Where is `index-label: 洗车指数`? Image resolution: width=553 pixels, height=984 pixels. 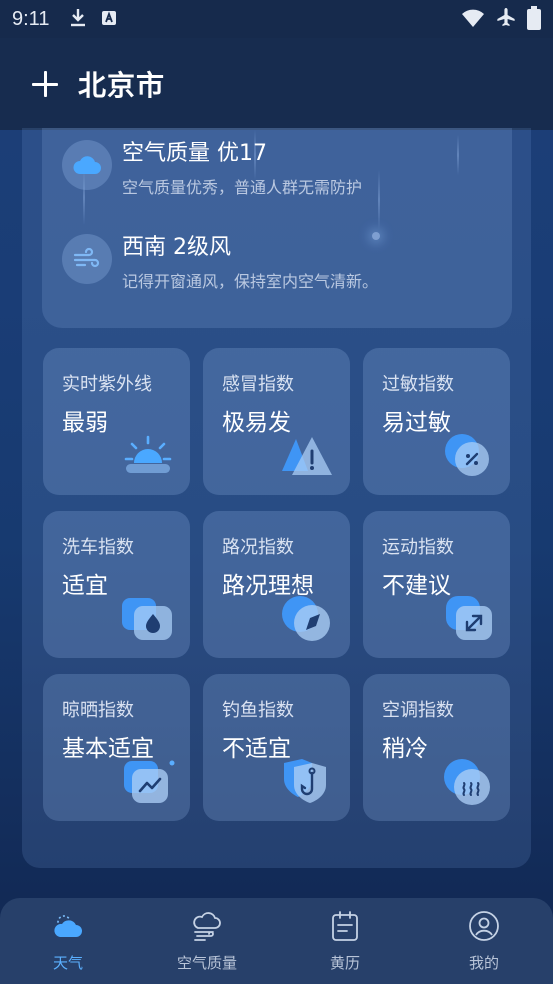 index-label: 洗车指数 is located at coordinates (98, 547).